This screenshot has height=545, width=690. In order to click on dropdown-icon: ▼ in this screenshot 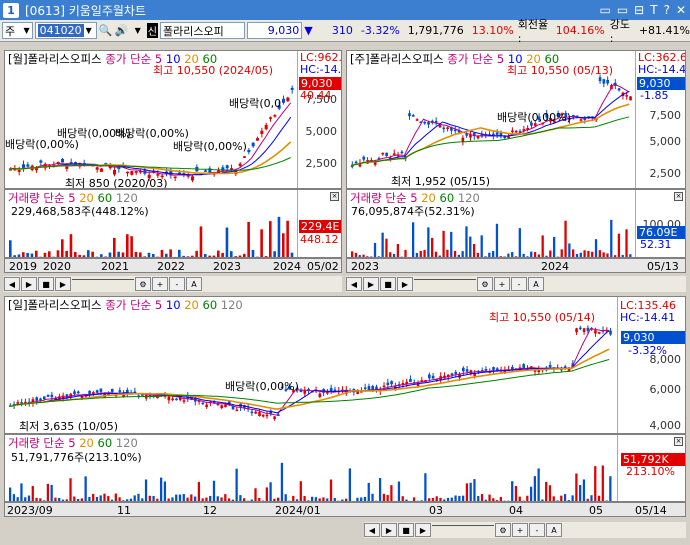, I will do `click(138, 30)`.